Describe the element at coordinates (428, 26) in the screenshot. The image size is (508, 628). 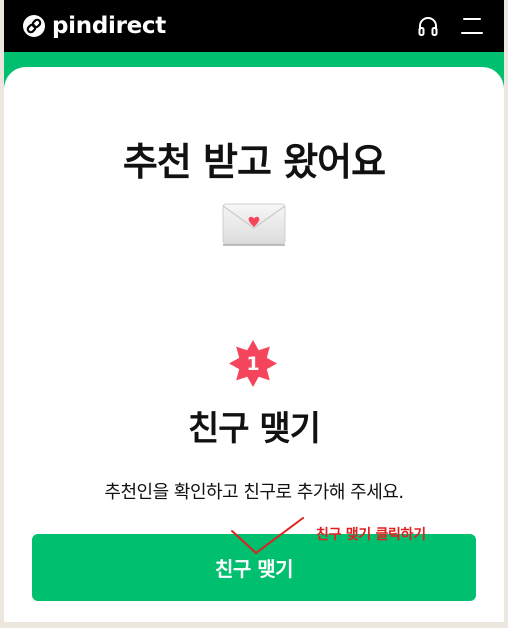
I see `headset-icon` at that location.